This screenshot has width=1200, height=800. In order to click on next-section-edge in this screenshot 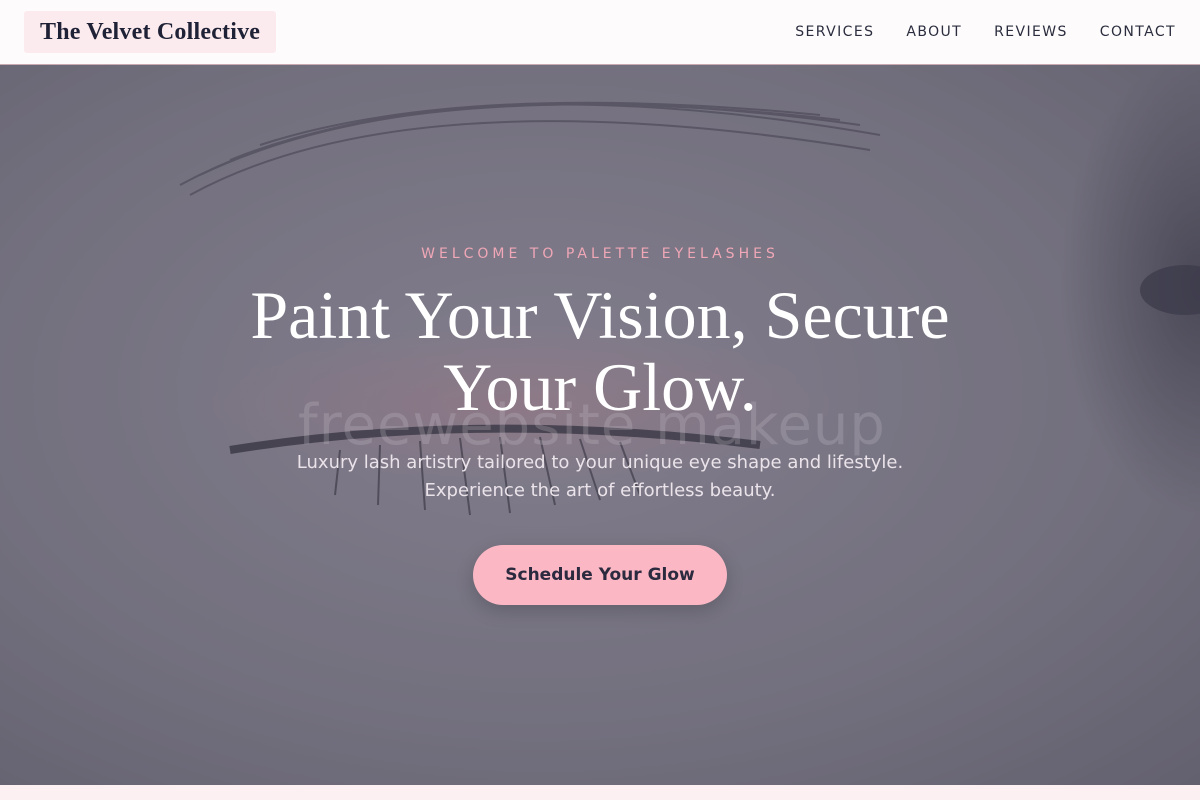, I will do `click(600, 792)`.